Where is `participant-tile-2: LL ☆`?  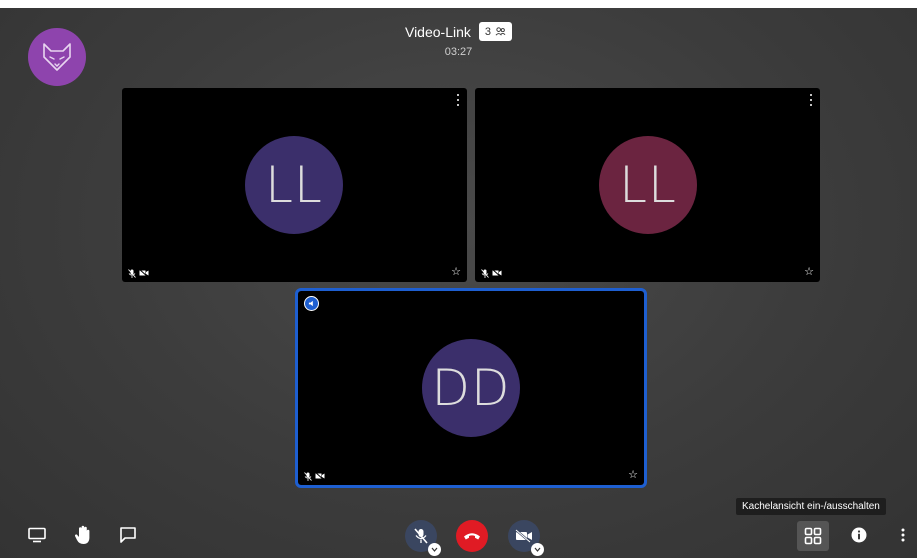 participant-tile-2: LL ☆ is located at coordinates (647, 185).